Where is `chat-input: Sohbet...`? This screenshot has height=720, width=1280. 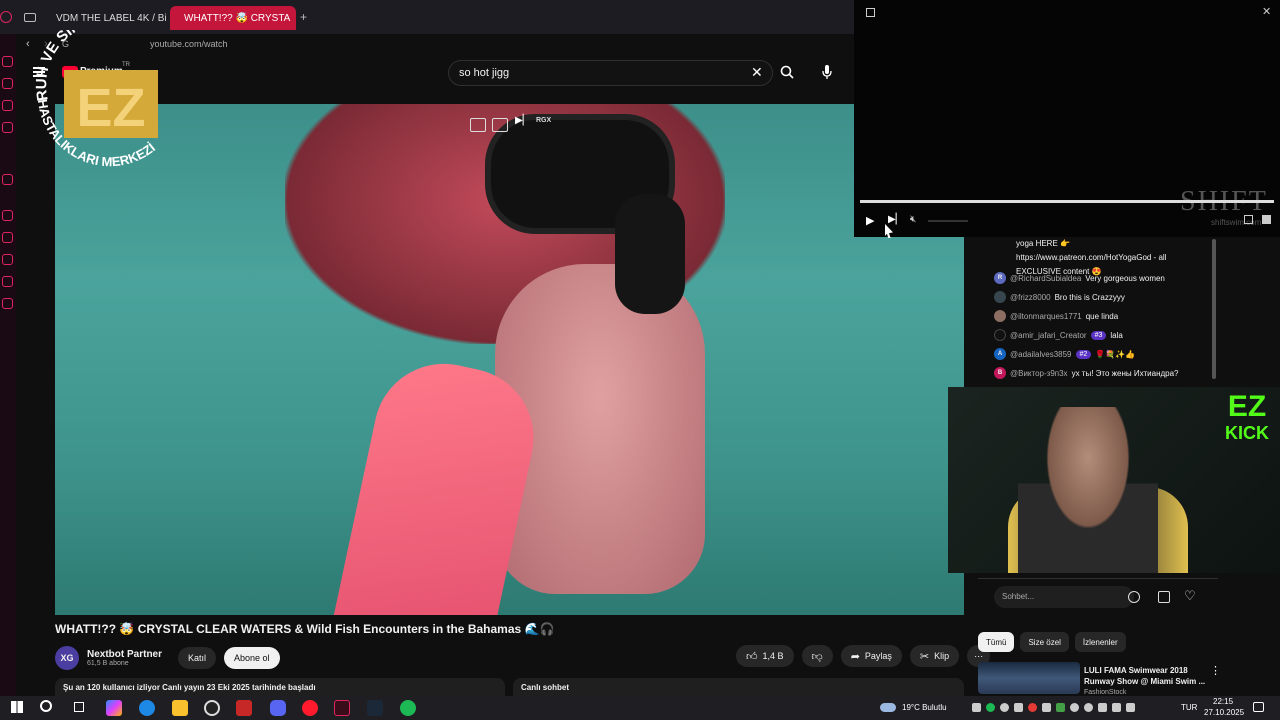 chat-input: Sohbet... is located at coordinates (1064, 597).